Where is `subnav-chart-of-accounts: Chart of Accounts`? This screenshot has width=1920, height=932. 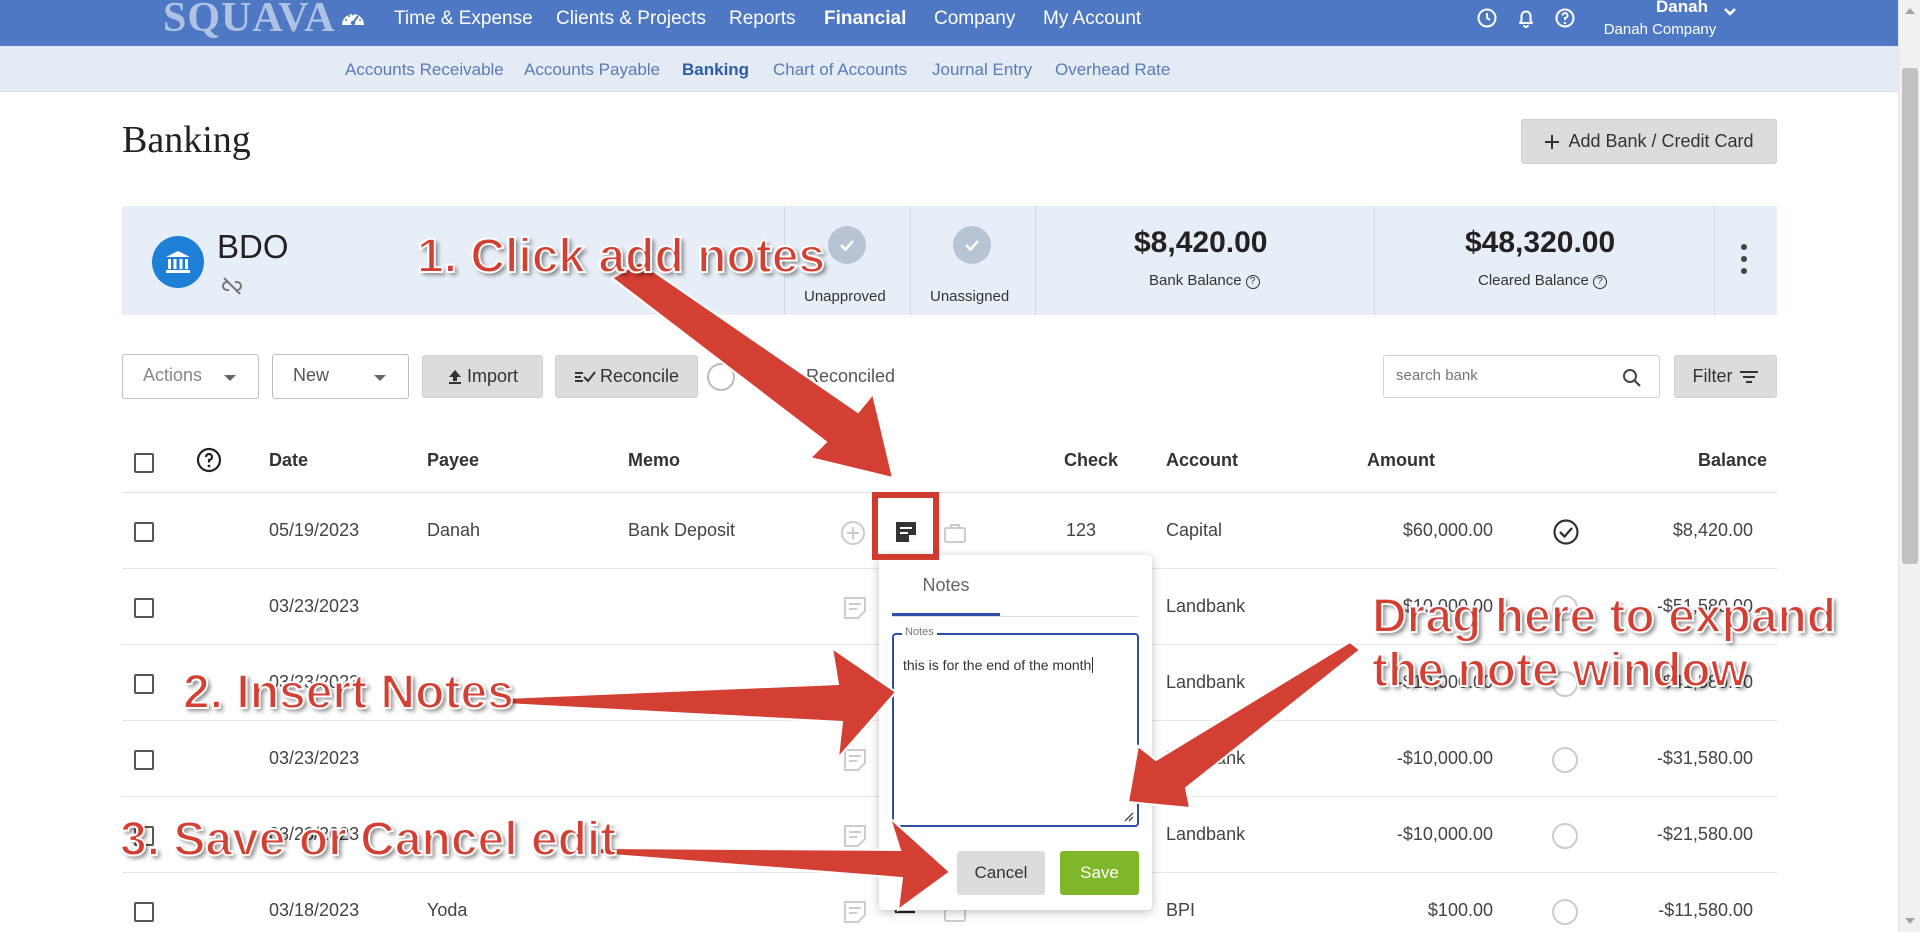
subnav-chart-of-accounts: Chart of Accounts is located at coordinates (840, 70).